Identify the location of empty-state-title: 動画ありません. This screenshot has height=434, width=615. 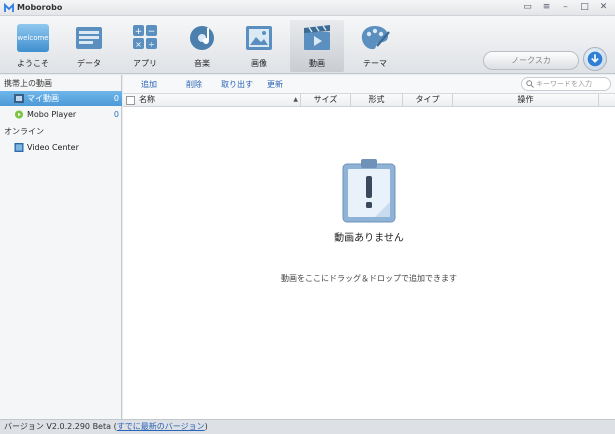
(369, 238).